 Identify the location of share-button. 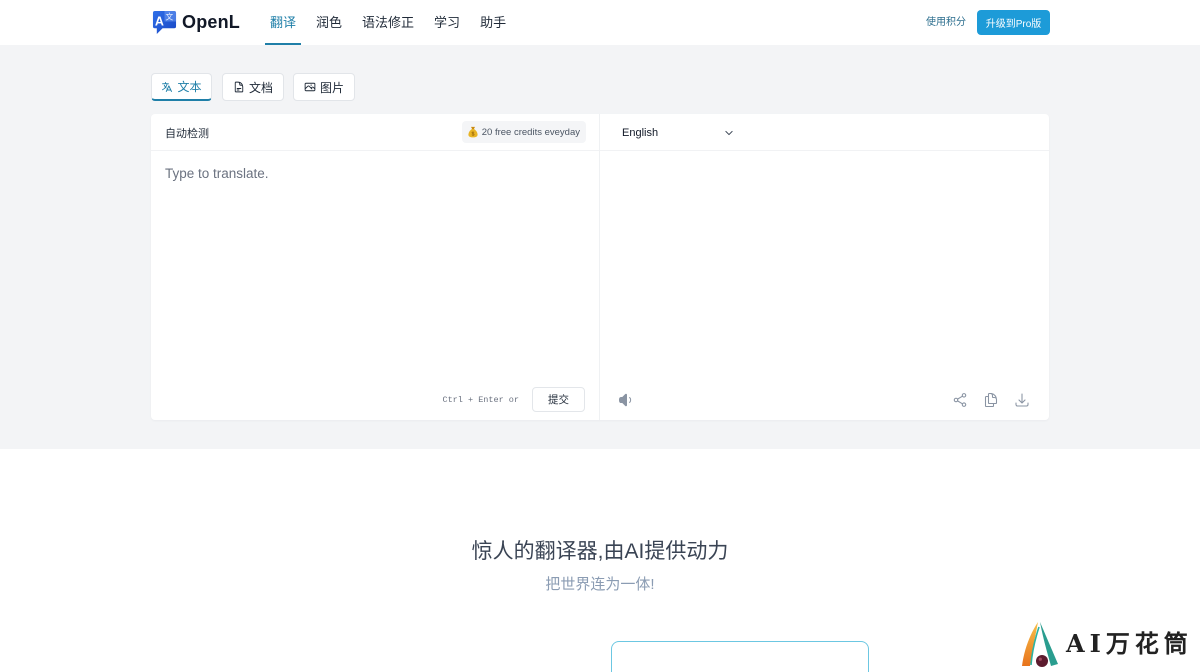
(960, 400).